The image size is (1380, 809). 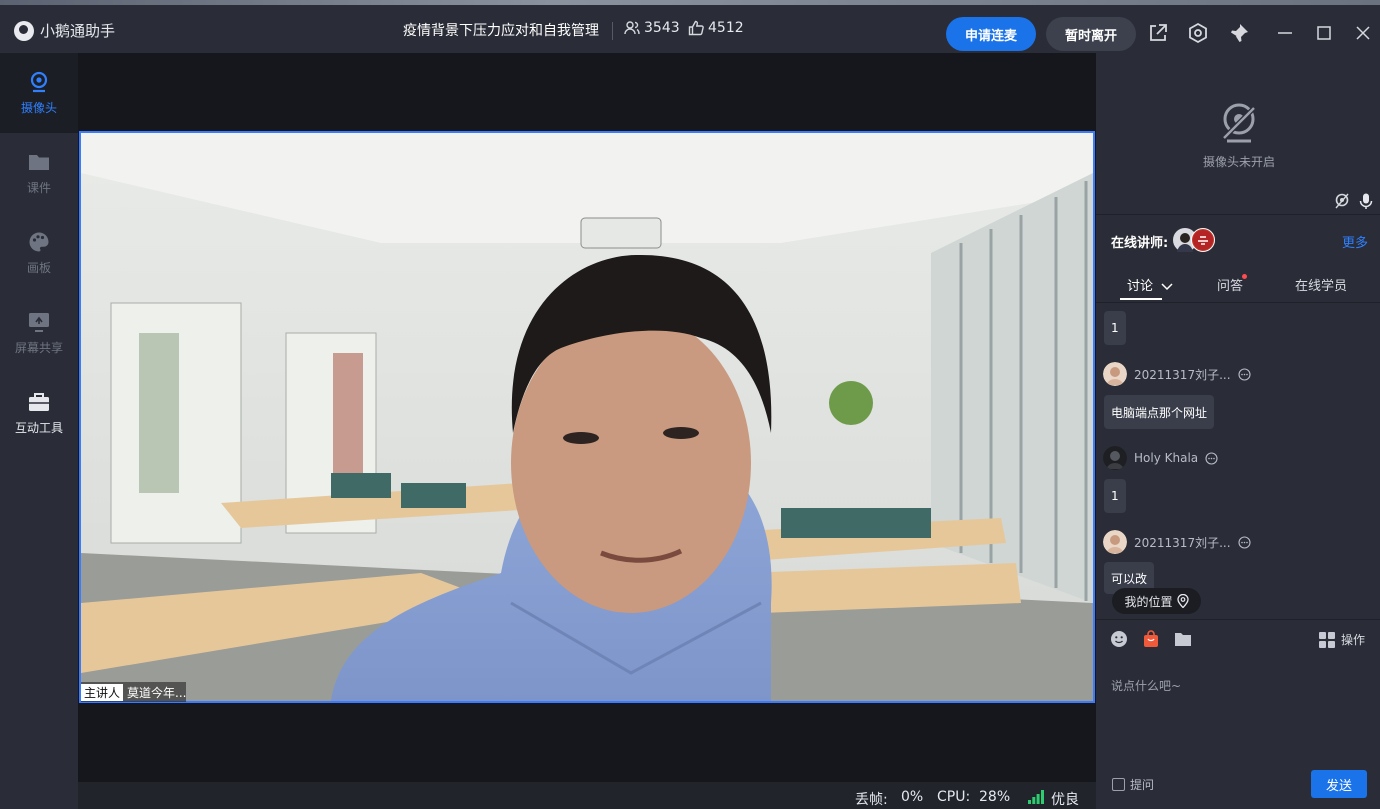 I want to click on operation-label: 操作, so click(x=1353, y=640).